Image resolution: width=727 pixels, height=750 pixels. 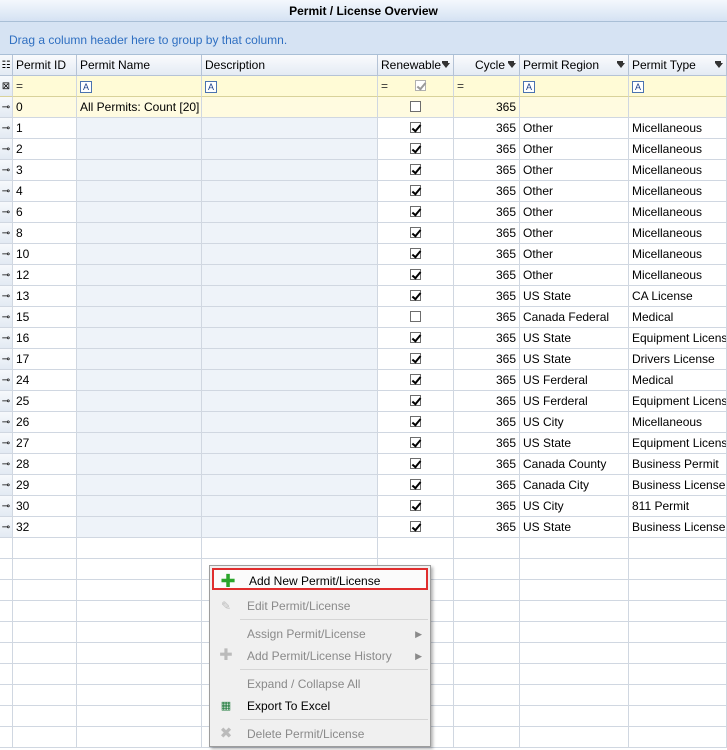 What do you see at coordinates (446, 66) in the screenshot?
I see `sort-icon` at bounding box center [446, 66].